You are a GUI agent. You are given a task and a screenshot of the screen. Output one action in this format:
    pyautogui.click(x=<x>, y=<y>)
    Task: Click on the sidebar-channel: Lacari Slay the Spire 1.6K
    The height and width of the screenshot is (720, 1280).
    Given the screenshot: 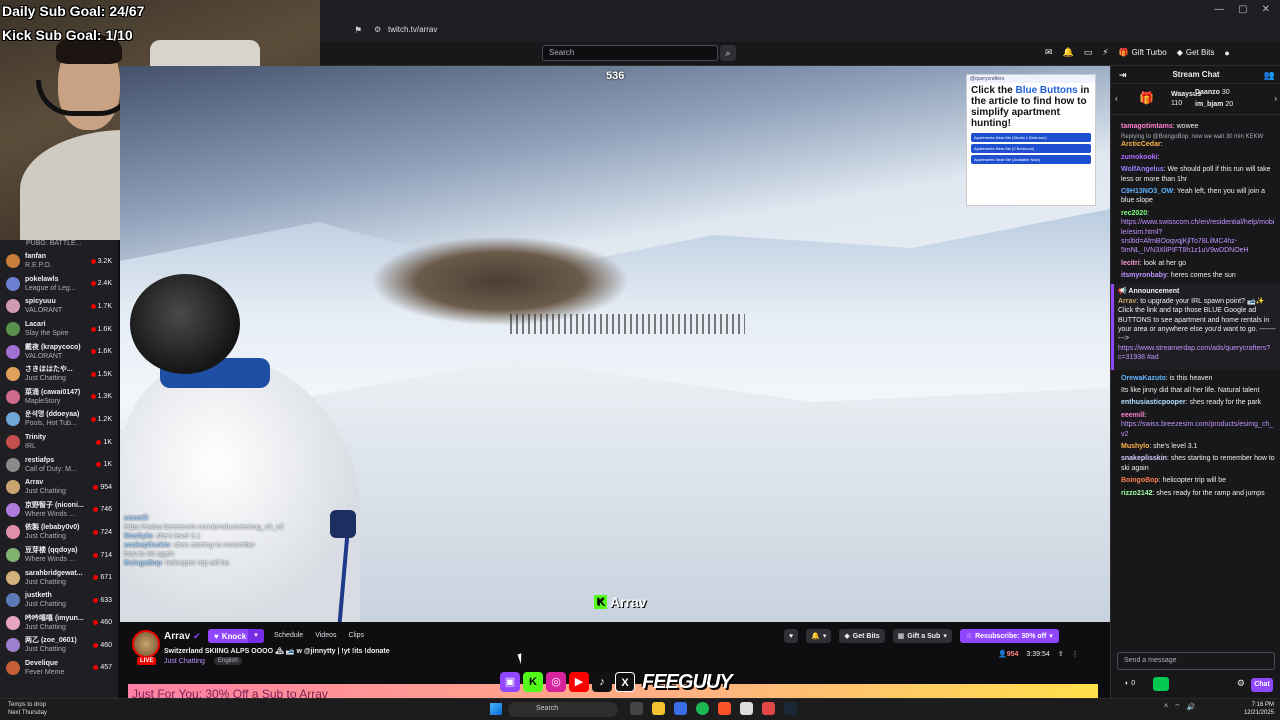 What is the action you would take?
    pyautogui.click(x=59, y=329)
    